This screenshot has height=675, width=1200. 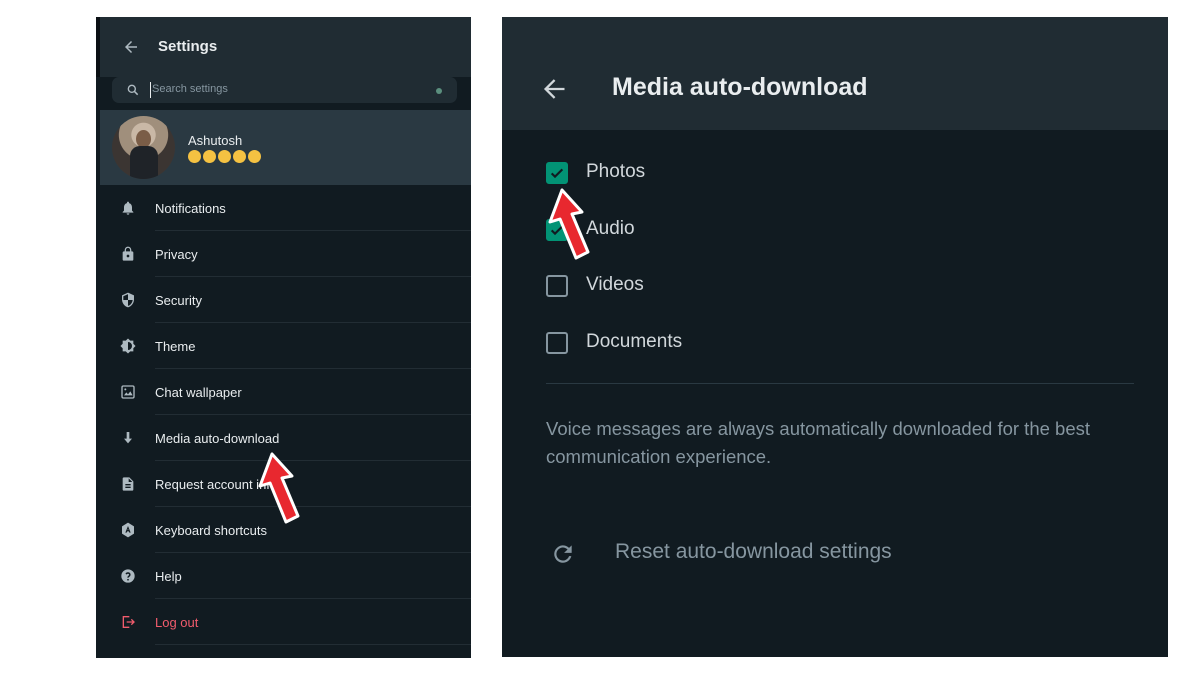 I want to click on text-caret, so click(x=150, y=90).